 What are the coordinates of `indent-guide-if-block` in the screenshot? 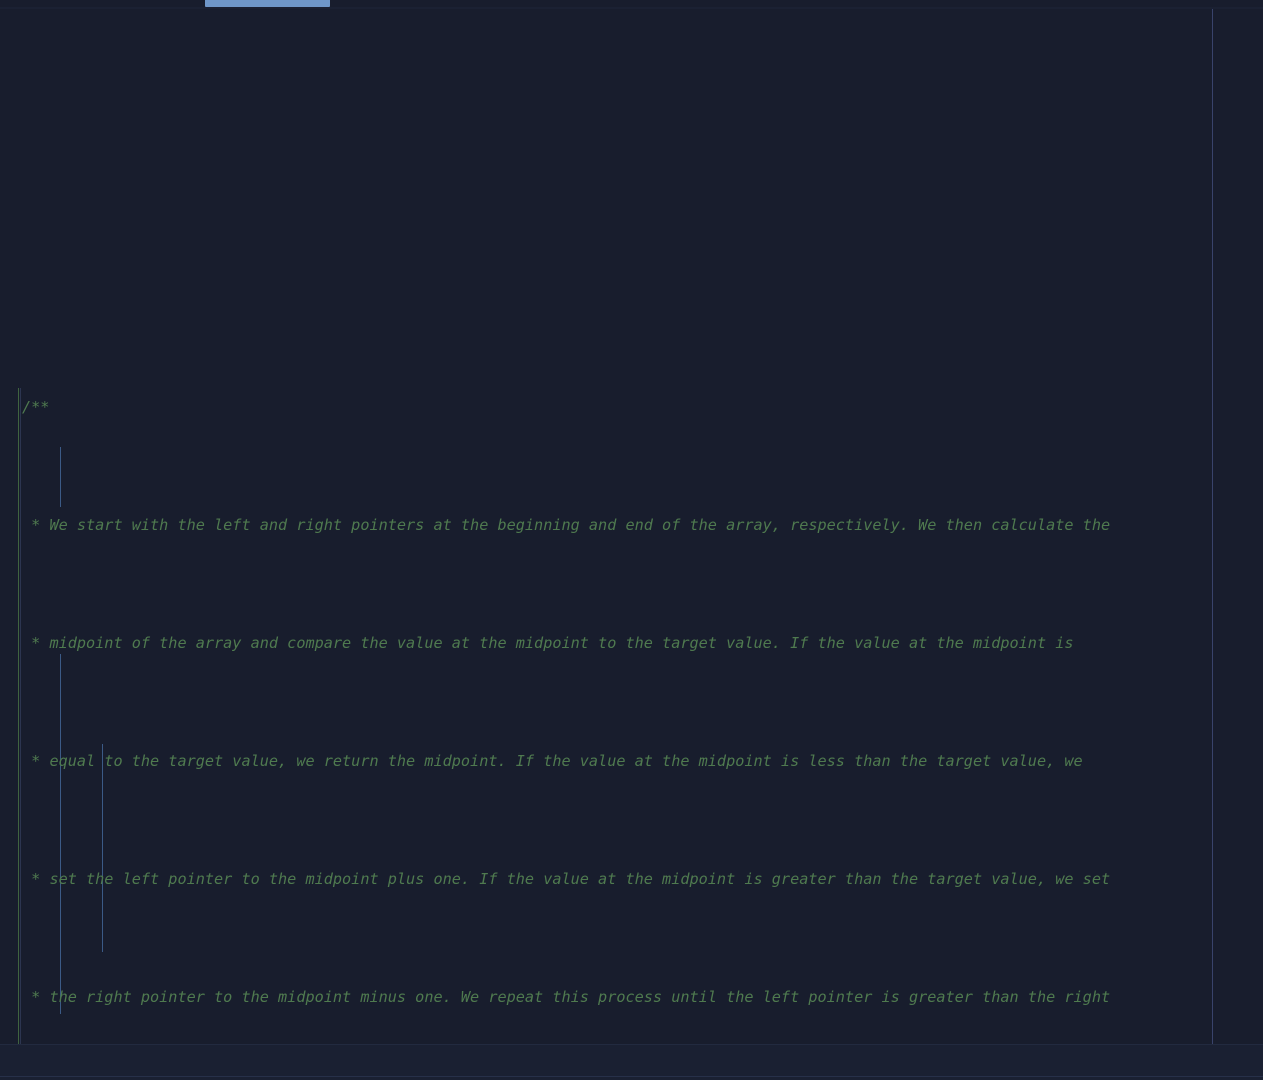 It's located at (60, 477).